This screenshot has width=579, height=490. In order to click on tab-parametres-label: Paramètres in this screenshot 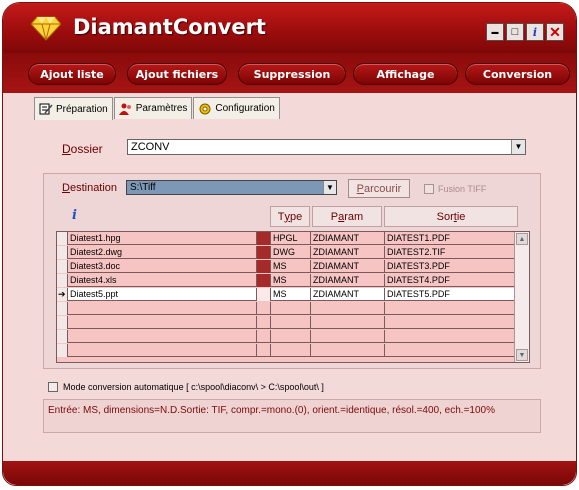, I will do `click(161, 108)`.